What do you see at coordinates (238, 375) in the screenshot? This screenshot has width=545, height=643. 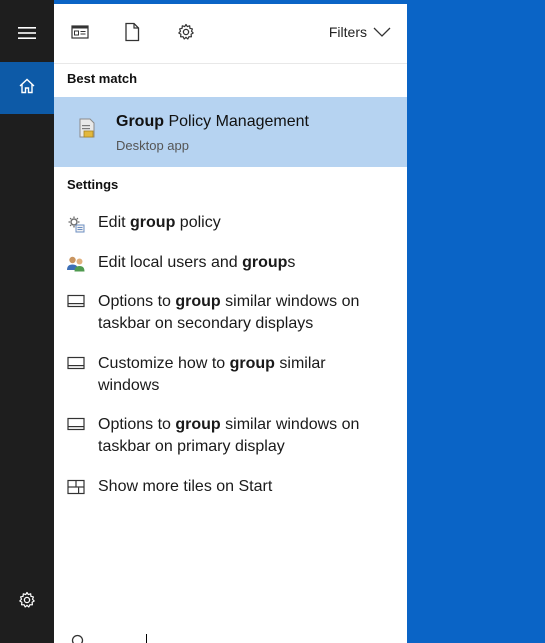 I see `result-label: Customize how to group similar windows` at bounding box center [238, 375].